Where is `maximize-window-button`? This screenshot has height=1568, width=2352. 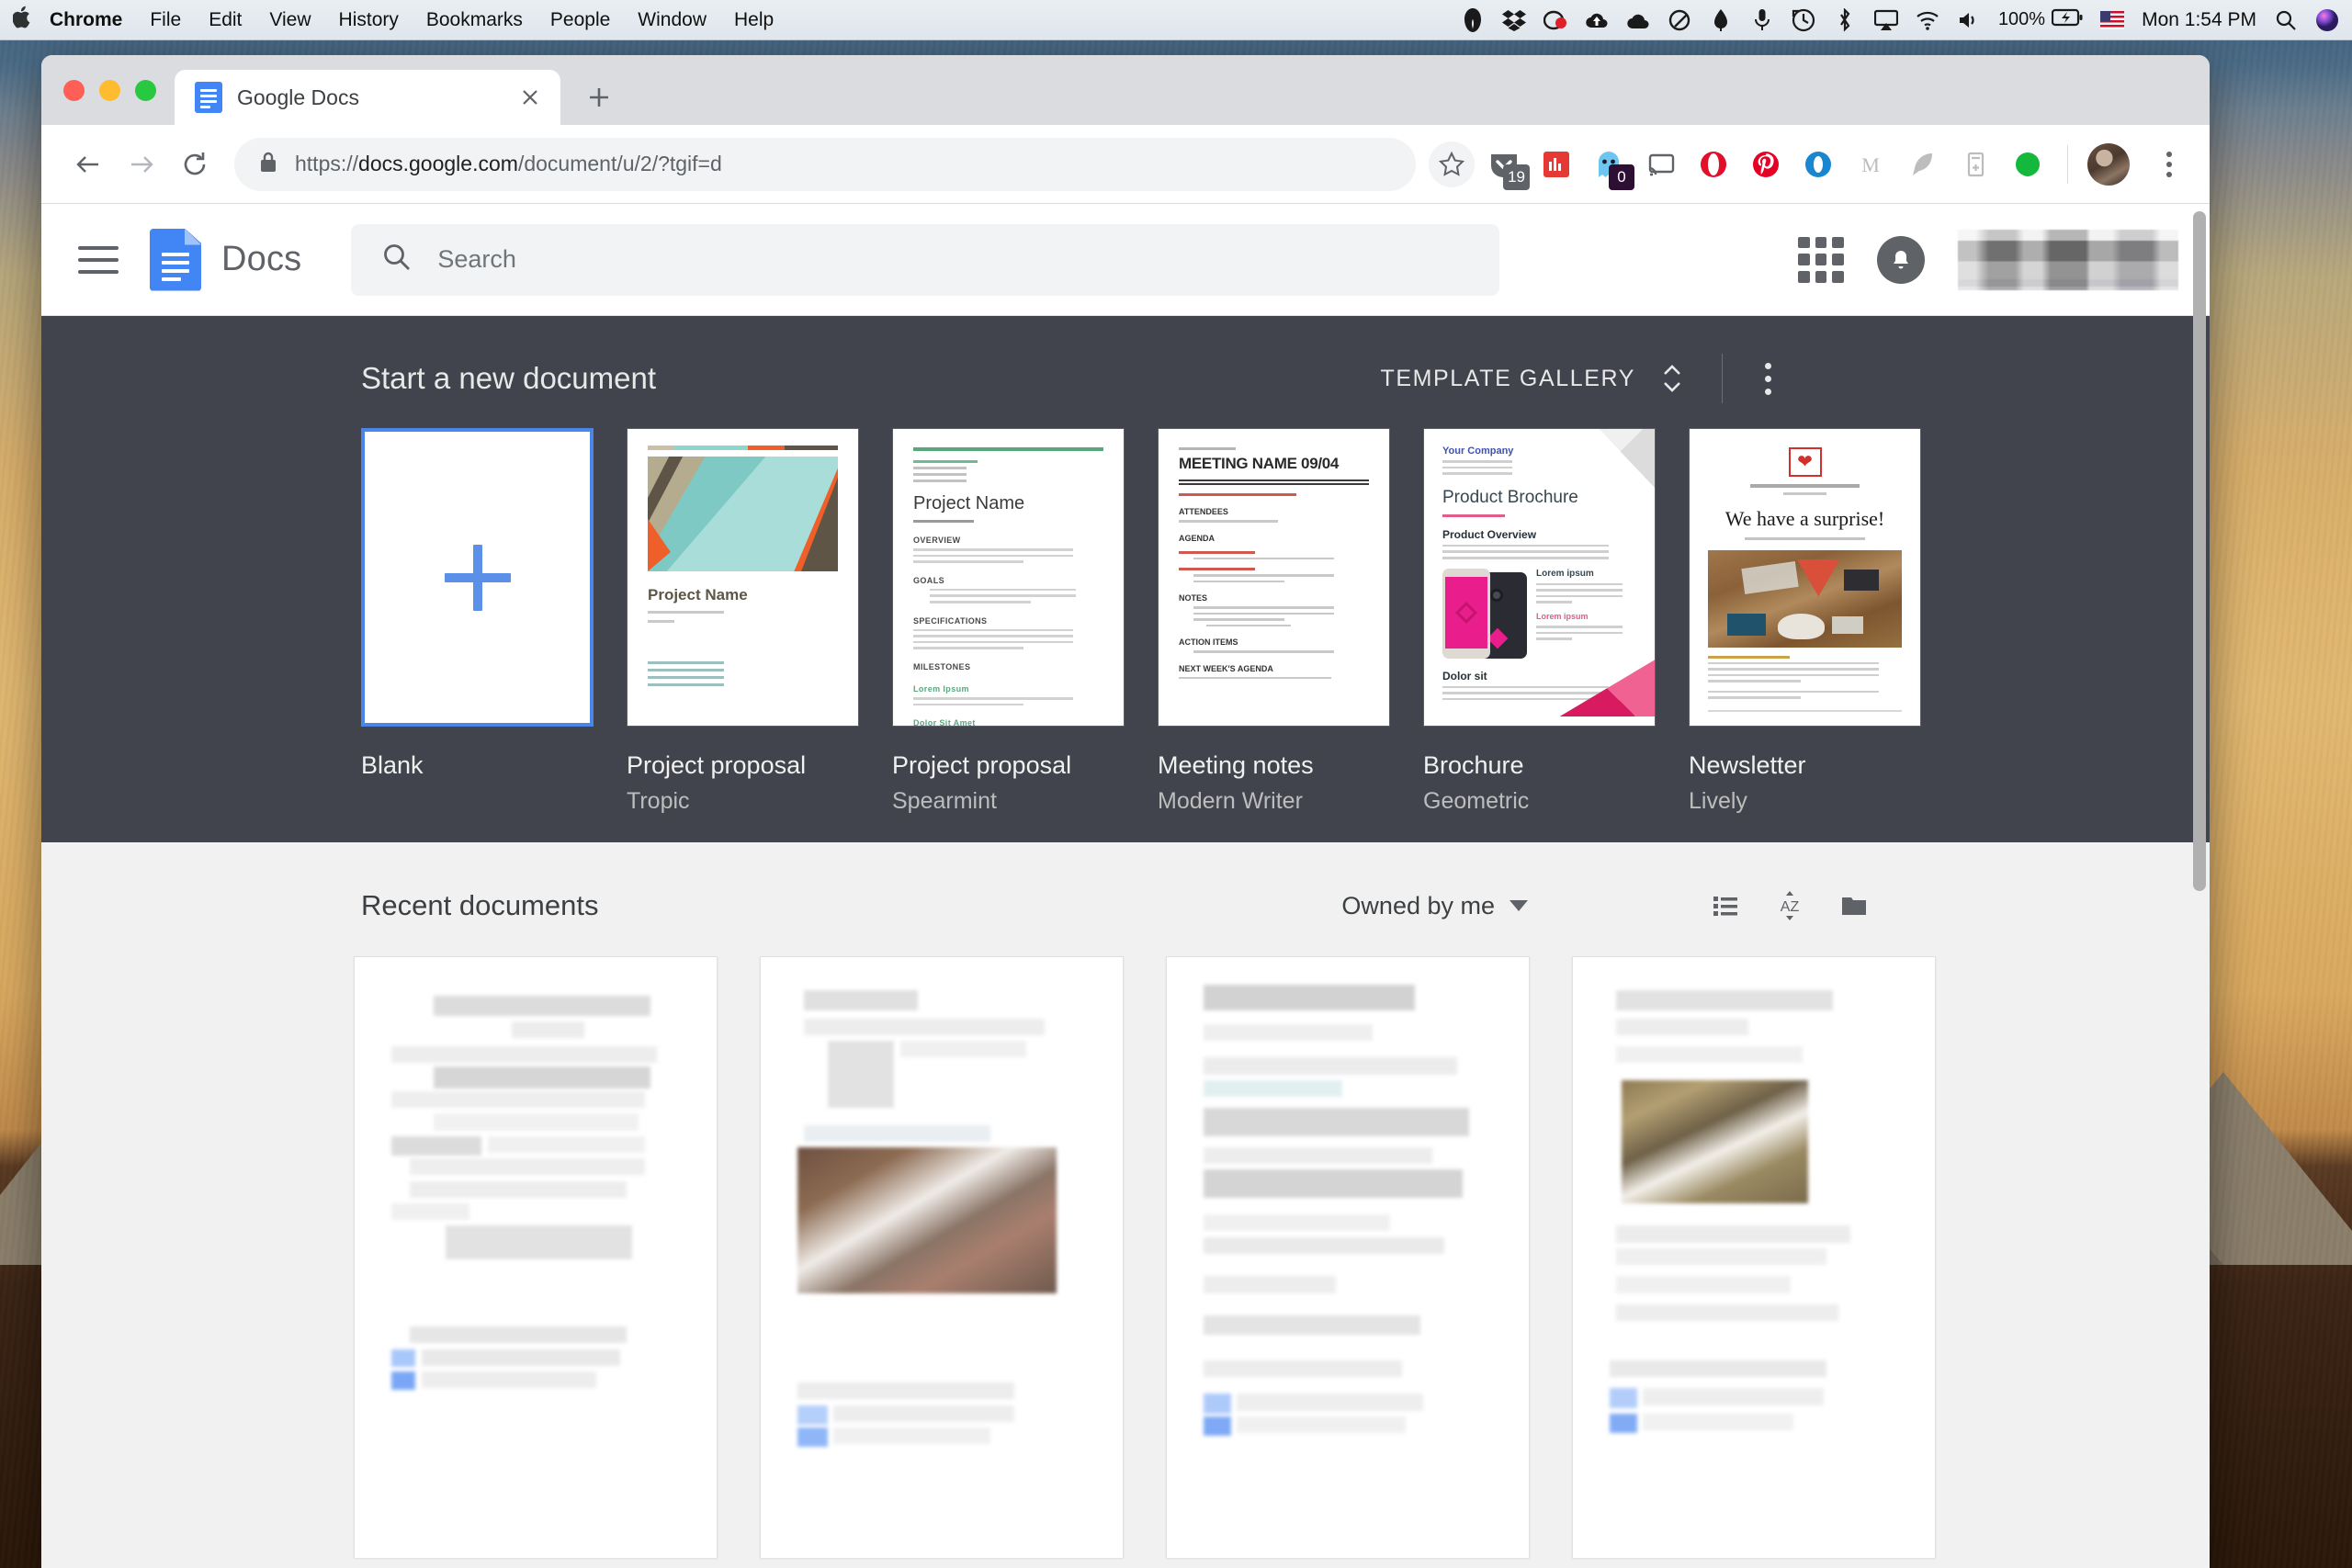
maximize-window-button is located at coordinates (145, 90).